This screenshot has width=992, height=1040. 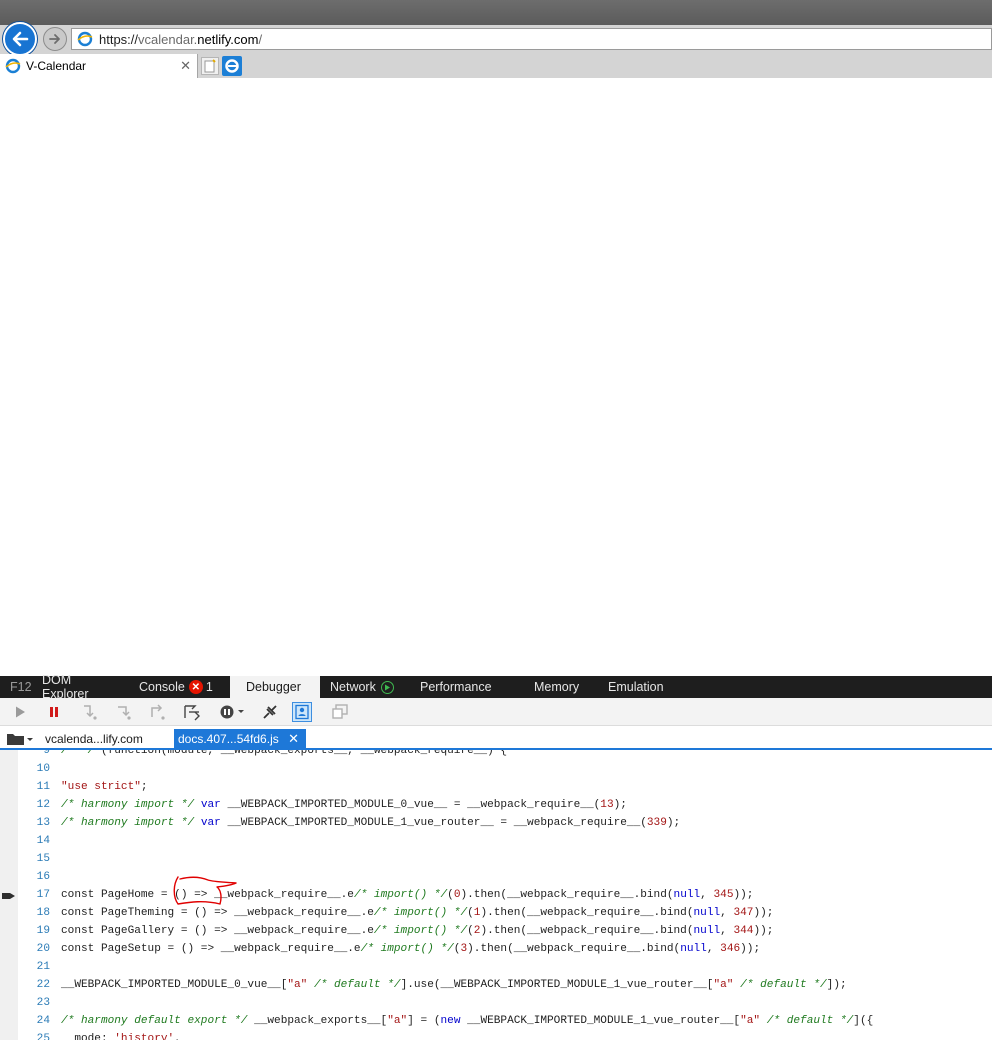 I want to click on just-my-code-button, so click(x=302, y=712).